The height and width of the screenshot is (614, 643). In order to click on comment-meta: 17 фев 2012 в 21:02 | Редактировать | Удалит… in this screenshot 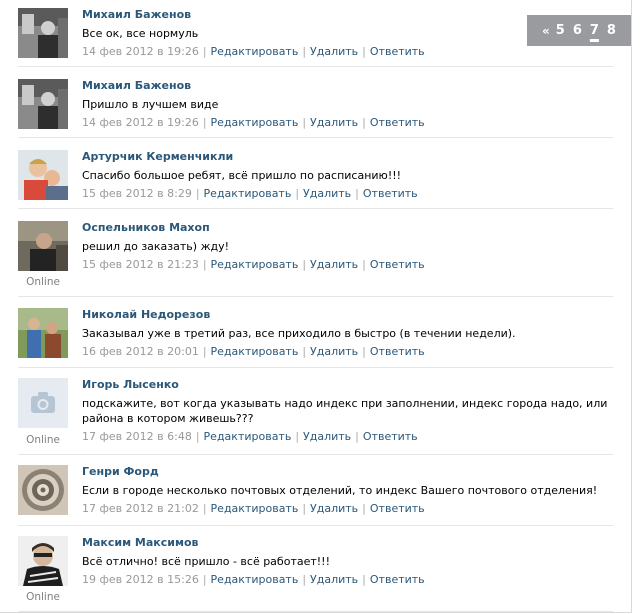, I will do `click(349, 509)`.